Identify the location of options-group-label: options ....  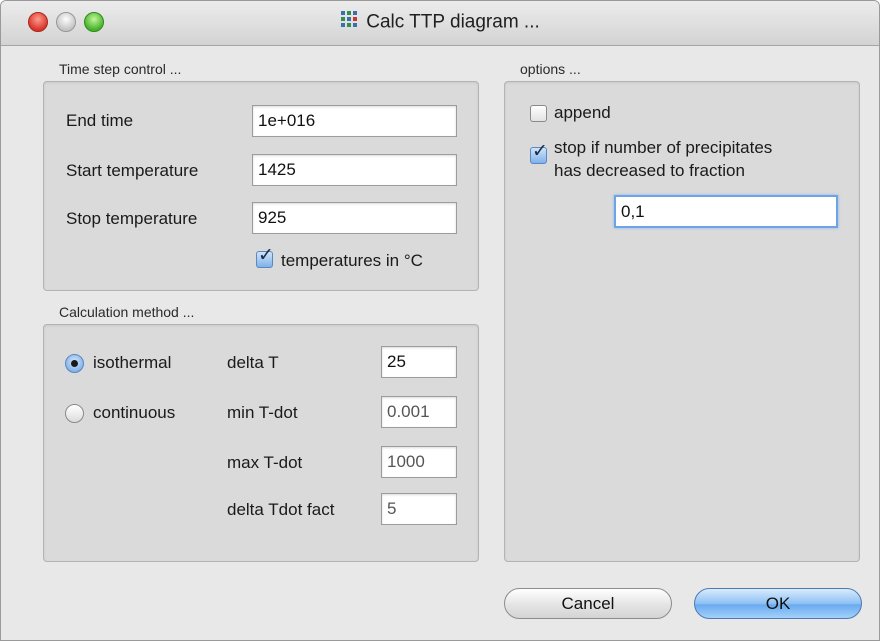
(550, 69).